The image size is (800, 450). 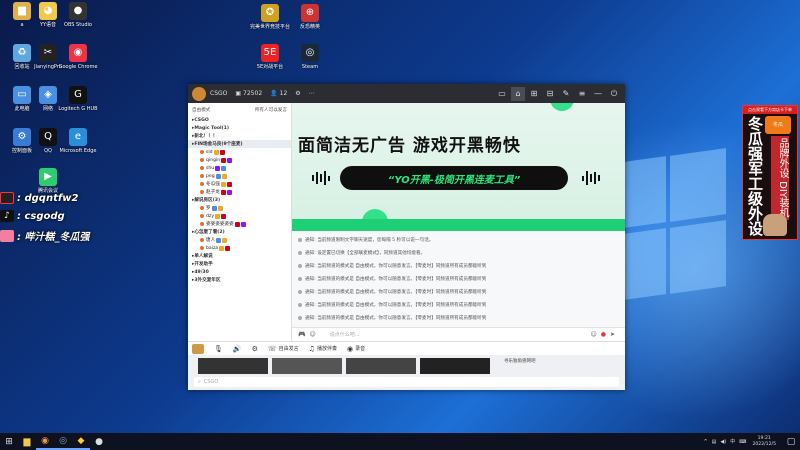 What do you see at coordinates (458, 167) in the screenshot?
I see `promo-banner-yo: 面简洁无广告 游戏开黑畅快 “YO开黑-极简开黑连麦工具”` at bounding box center [458, 167].